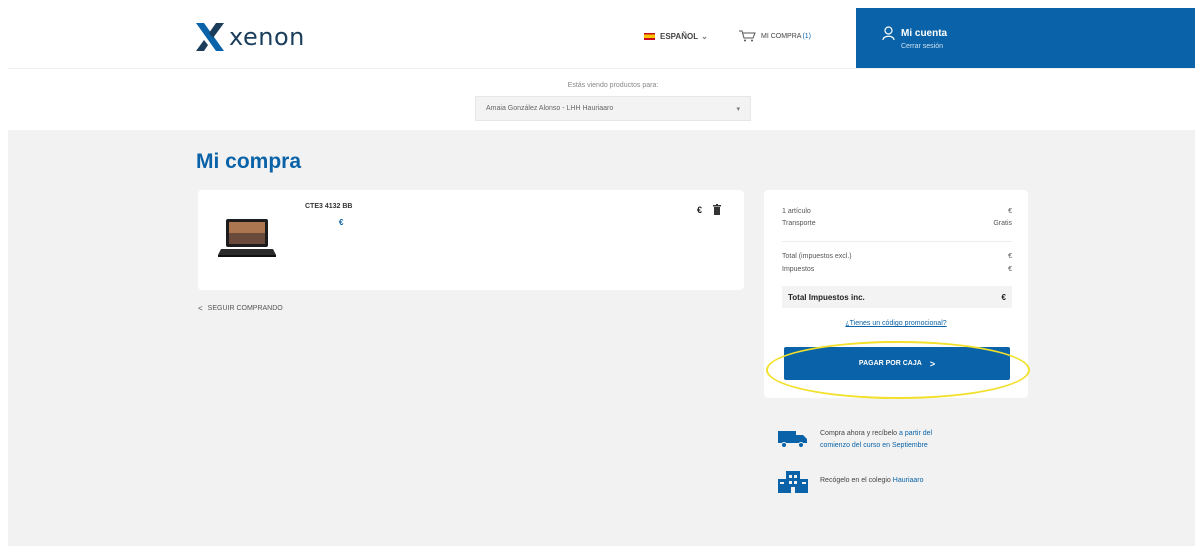 This screenshot has height=546, width=1203. What do you see at coordinates (328, 206) in the screenshot?
I see `product-code: CTE3 4132 BB` at bounding box center [328, 206].